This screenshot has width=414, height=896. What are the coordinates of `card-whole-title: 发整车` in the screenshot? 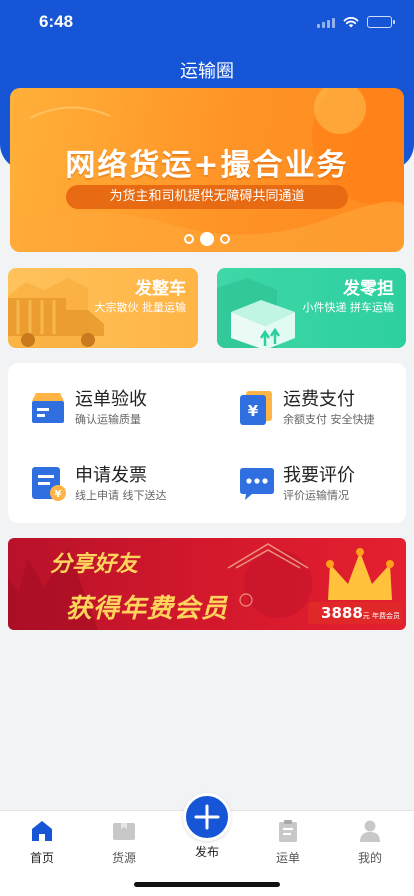 It's located at (160, 289).